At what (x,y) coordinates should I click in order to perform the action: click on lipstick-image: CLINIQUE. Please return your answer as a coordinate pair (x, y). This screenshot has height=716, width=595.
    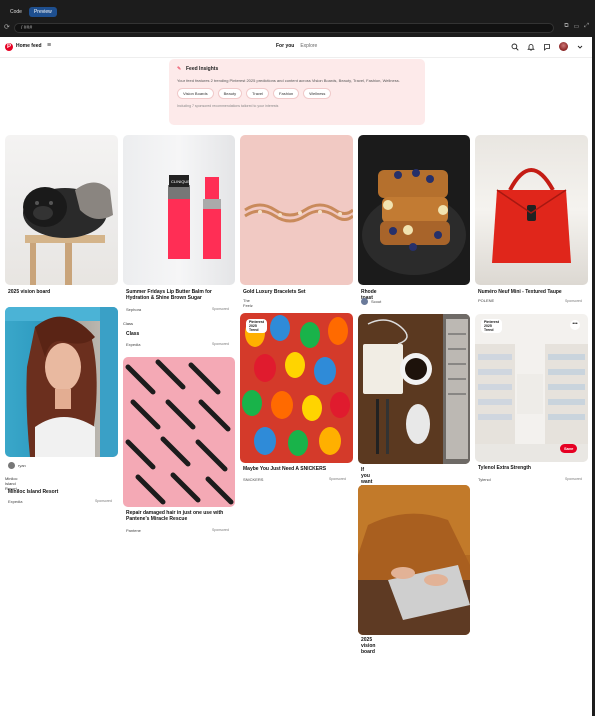
    Looking at the image, I should click on (179, 210).